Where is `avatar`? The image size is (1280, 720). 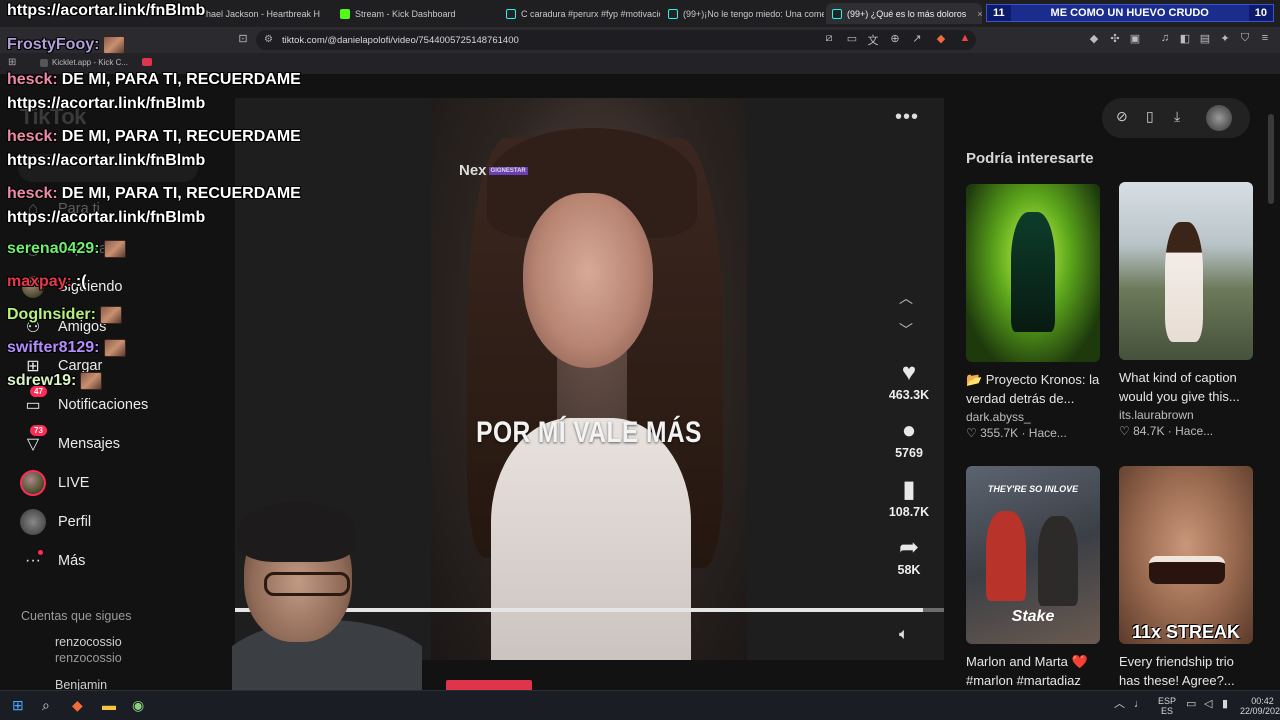 avatar is located at coordinates (1219, 118).